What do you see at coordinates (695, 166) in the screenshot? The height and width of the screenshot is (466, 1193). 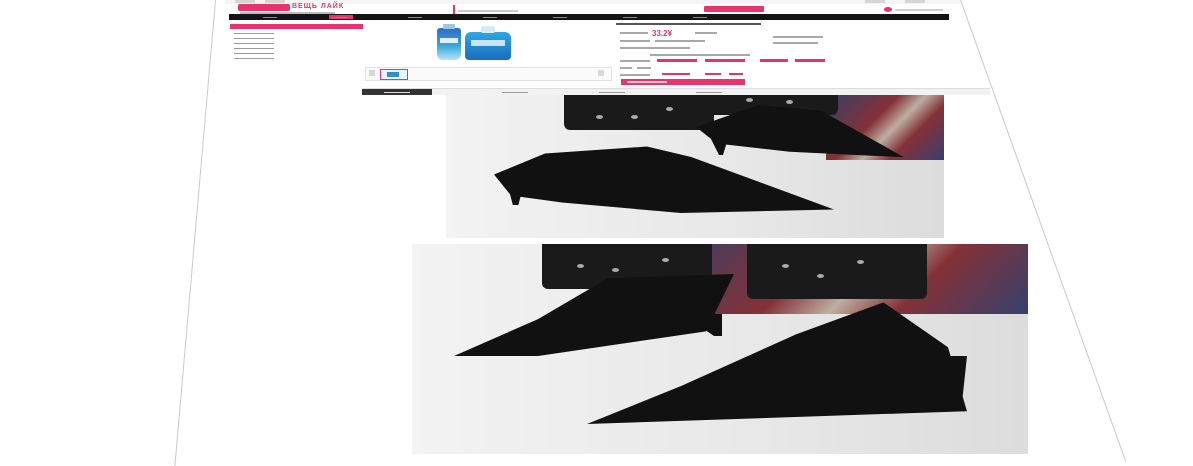 I see `product-detail-photo` at bounding box center [695, 166].